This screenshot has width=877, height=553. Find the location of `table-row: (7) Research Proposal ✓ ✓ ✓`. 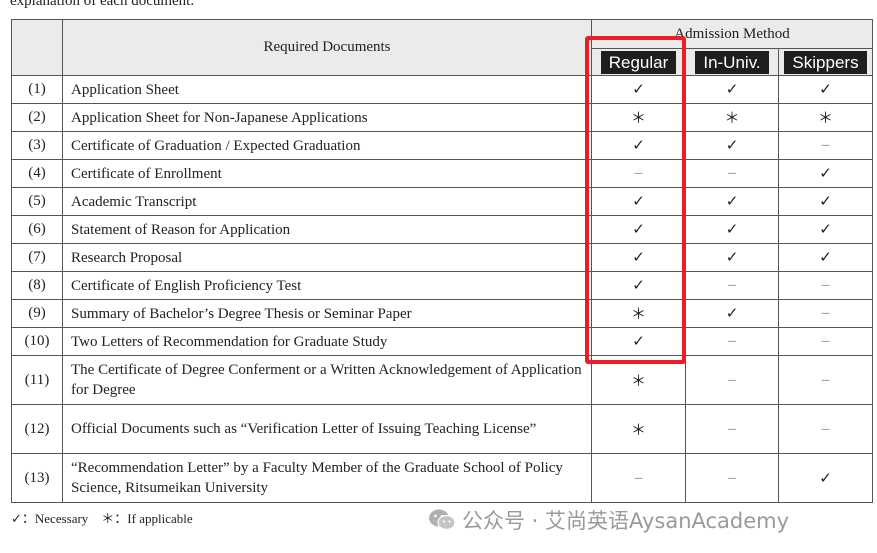

table-row: (7) Research Proposal ✓ ✓ ✓ is located at coordinates (442, 257).